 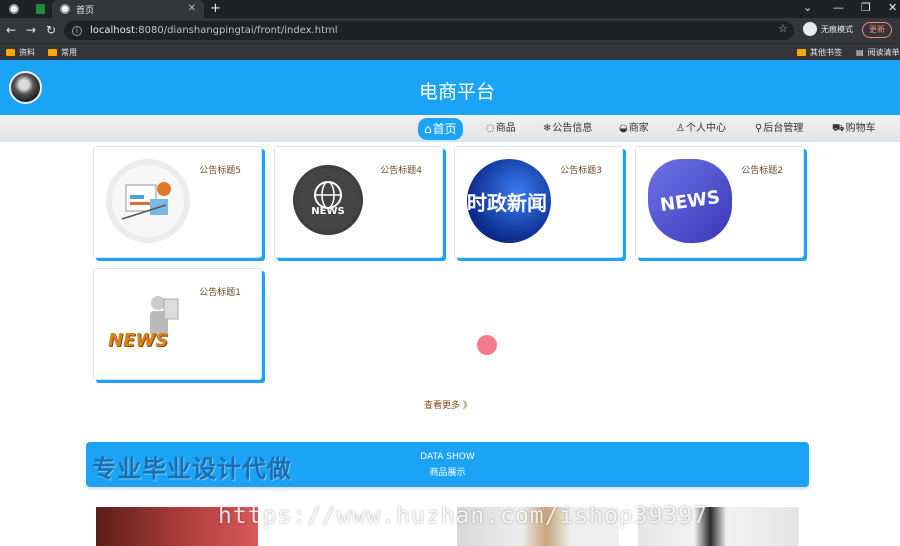 I want to click on news-card: 公告标题5, so click(x=177, y=202).